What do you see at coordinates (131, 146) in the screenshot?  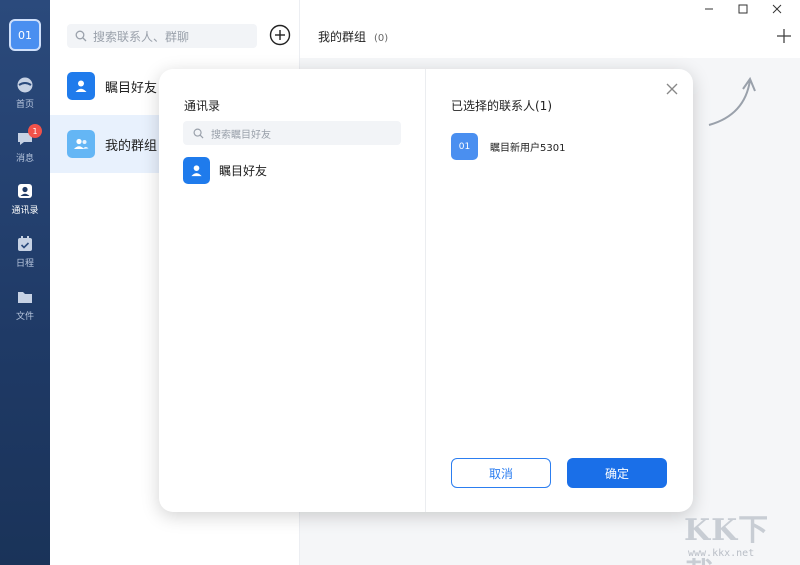 I see `list-item-label: 我的群组` at bounding box center [131, 146].